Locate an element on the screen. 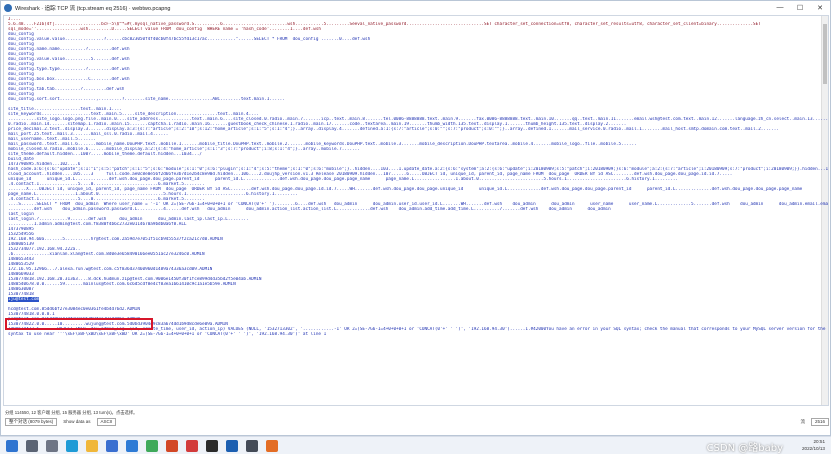  selected-text: iju@test.com is located at coordinates (24, 299).